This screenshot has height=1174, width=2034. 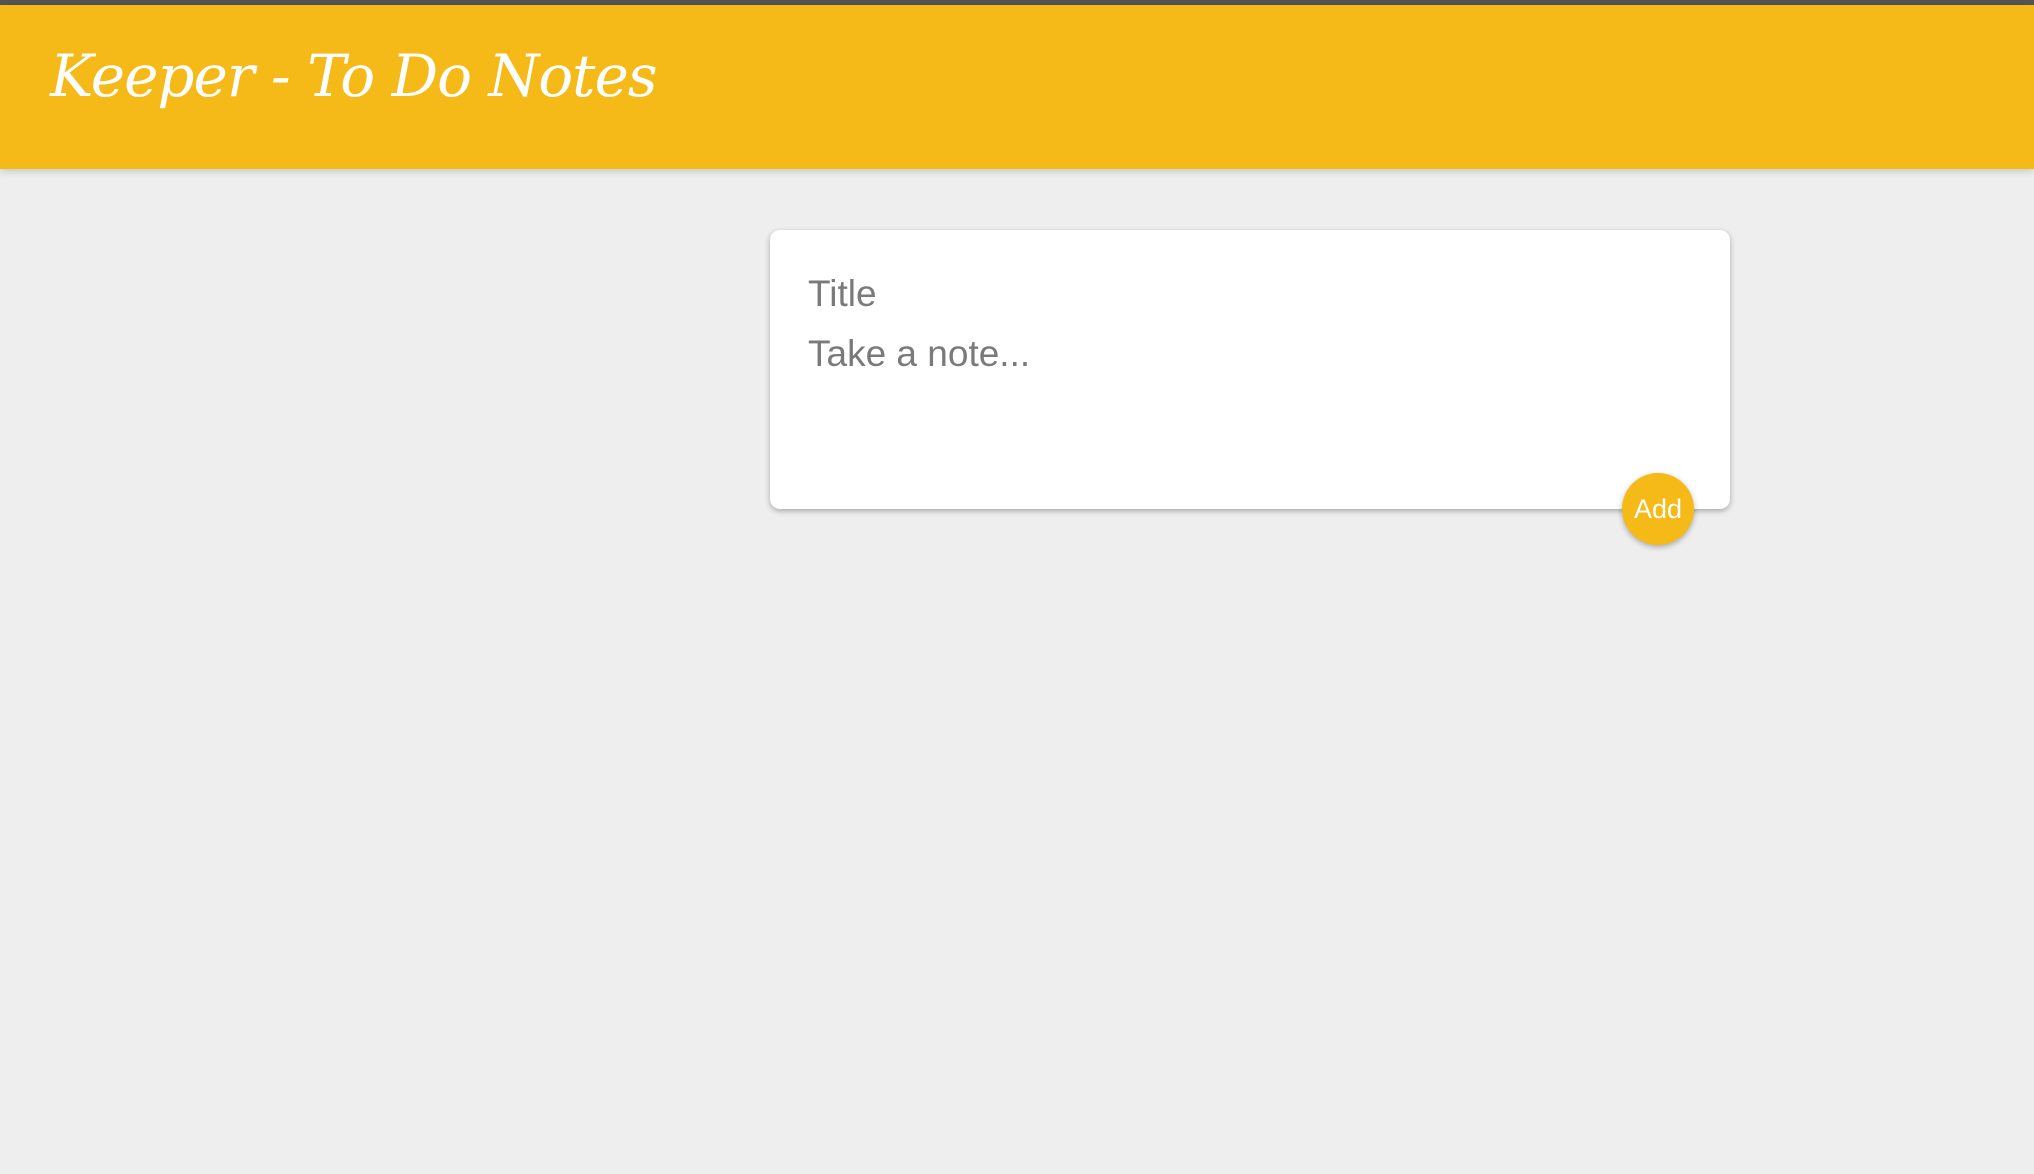 What do you see at coordinates (1248, 405) in the screenshot?
I see `note-content-textarea` at bounding box center [1248, 405].